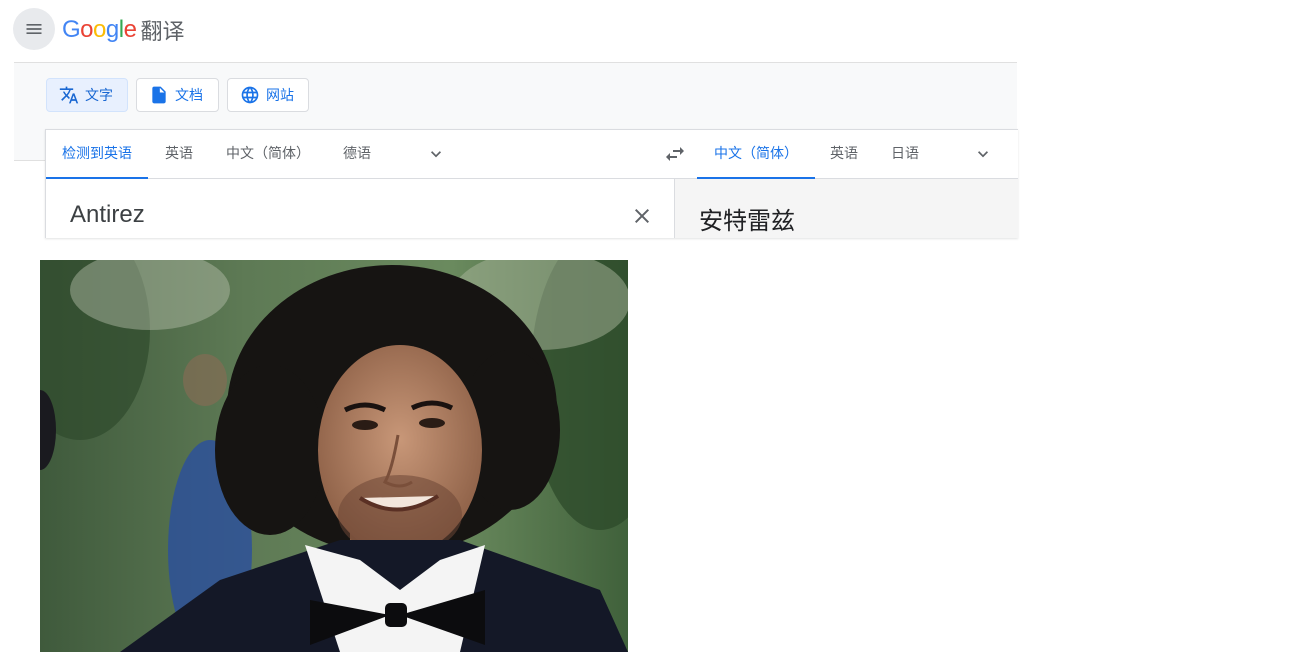  Describe the element at coordinates (983, 154) in the screenshot. I see `target-lang-more-chevron-down-icon` at that location.